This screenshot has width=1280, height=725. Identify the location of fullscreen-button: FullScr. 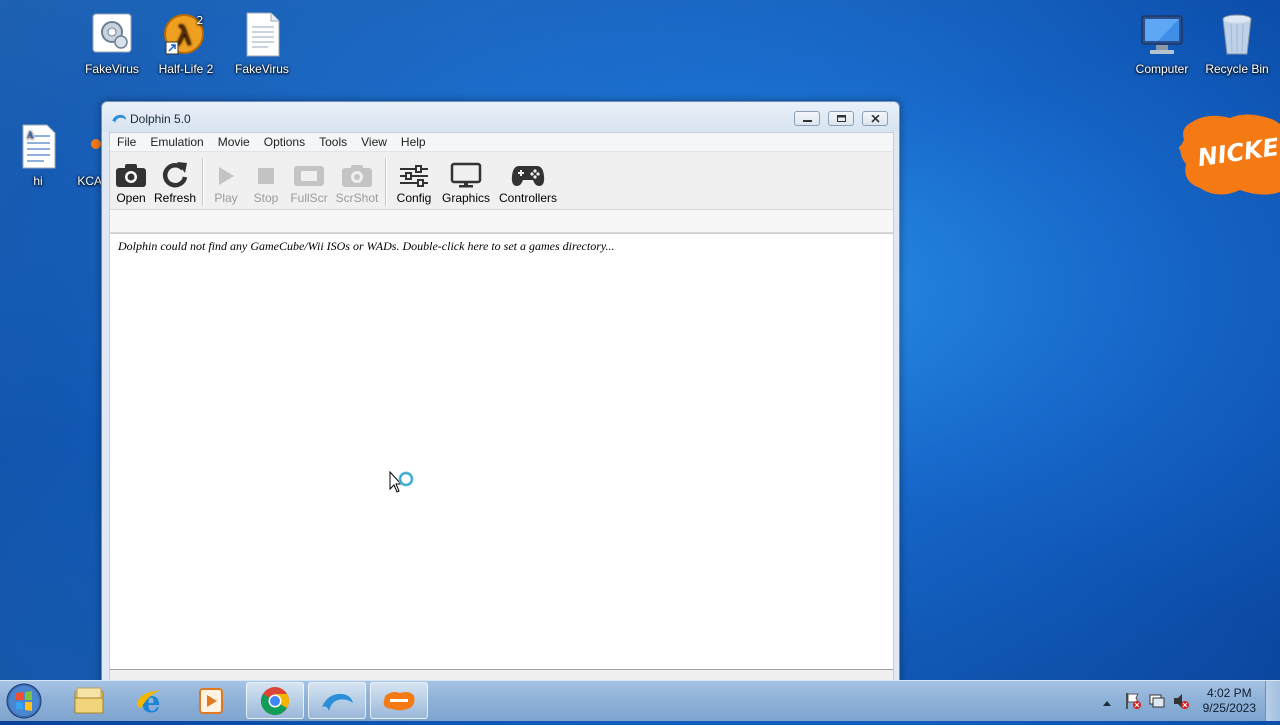
(309, 181).